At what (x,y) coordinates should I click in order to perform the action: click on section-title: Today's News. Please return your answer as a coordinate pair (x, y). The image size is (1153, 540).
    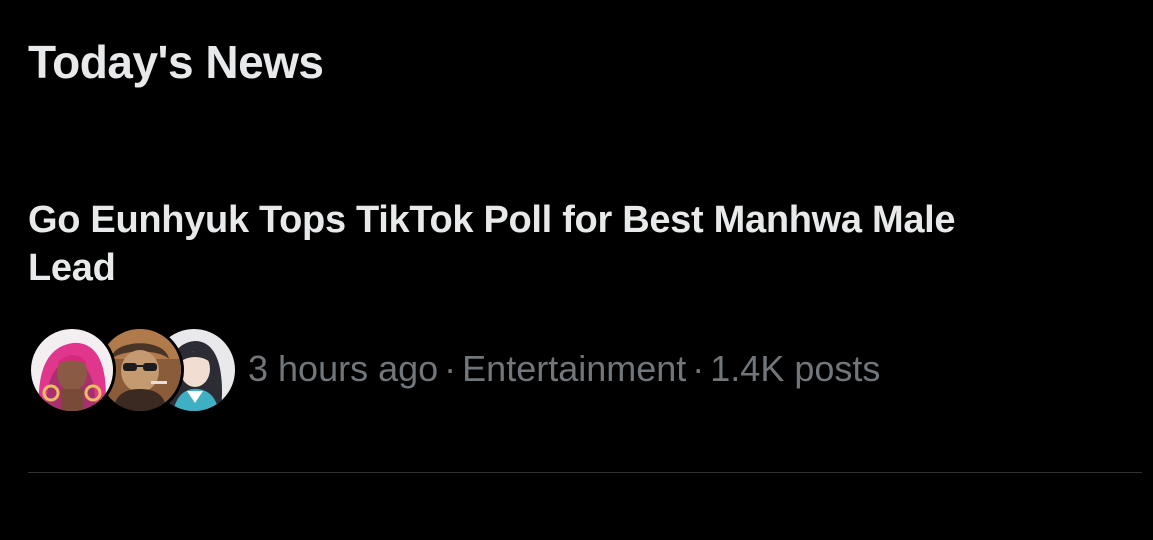
    Looking at the image, I should click on (176, 62).